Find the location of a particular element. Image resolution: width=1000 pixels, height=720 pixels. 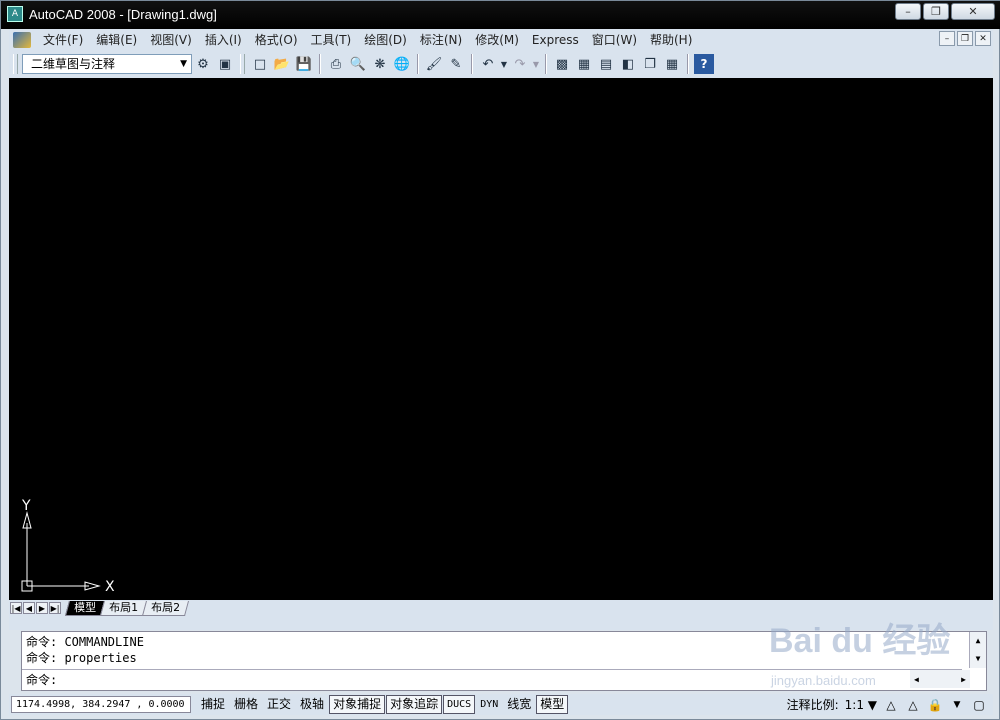

grid-toggle: 栅格 is located at coordinates (246, 704).